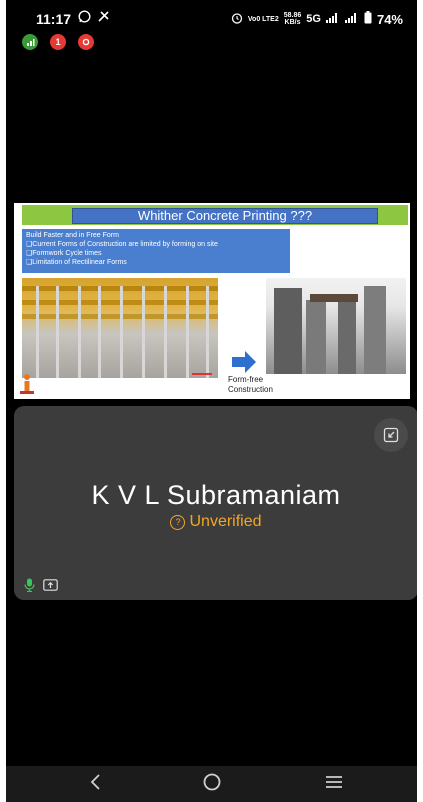 The height and width of the screenshot is (802, 423). What do you see at coordinates (72, 235) in the screenshot?
I see `slide-bullet: Build Faster and in Free Form` at bounding box center [72, 235].